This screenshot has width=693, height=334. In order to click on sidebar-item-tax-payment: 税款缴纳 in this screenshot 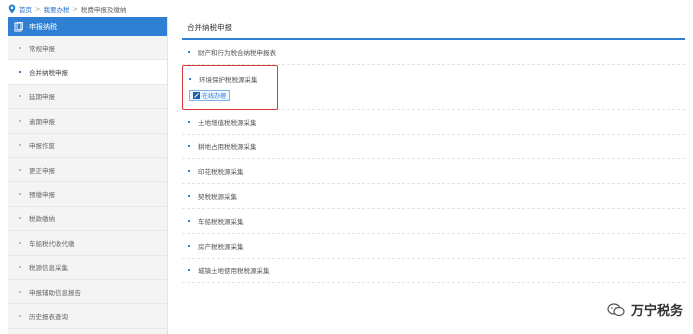, I will do `click(87, 219)`.